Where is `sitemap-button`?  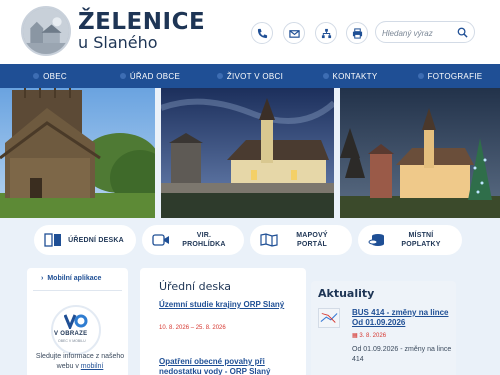 sitemap-button is located at coordinates (326, 33).